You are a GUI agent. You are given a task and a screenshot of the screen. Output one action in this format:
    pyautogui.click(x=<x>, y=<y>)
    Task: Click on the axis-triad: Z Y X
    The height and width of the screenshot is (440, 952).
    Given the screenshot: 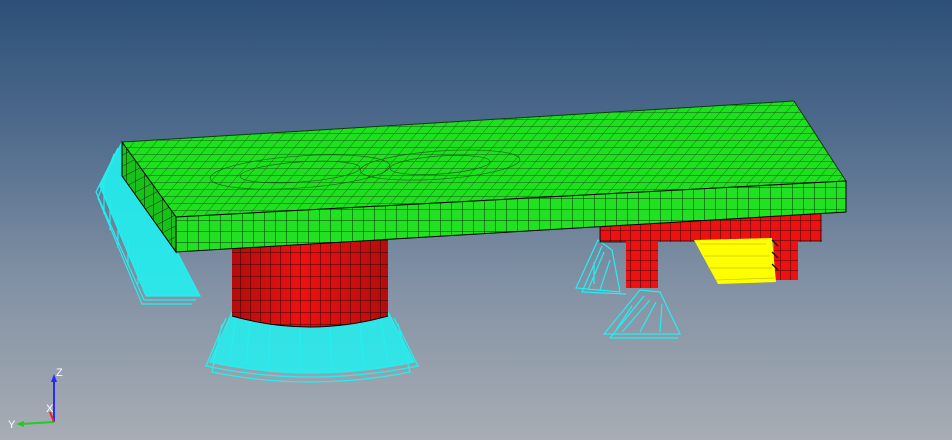 What is the action you would take?
    pyautogui.click(x=35, y=399)
    